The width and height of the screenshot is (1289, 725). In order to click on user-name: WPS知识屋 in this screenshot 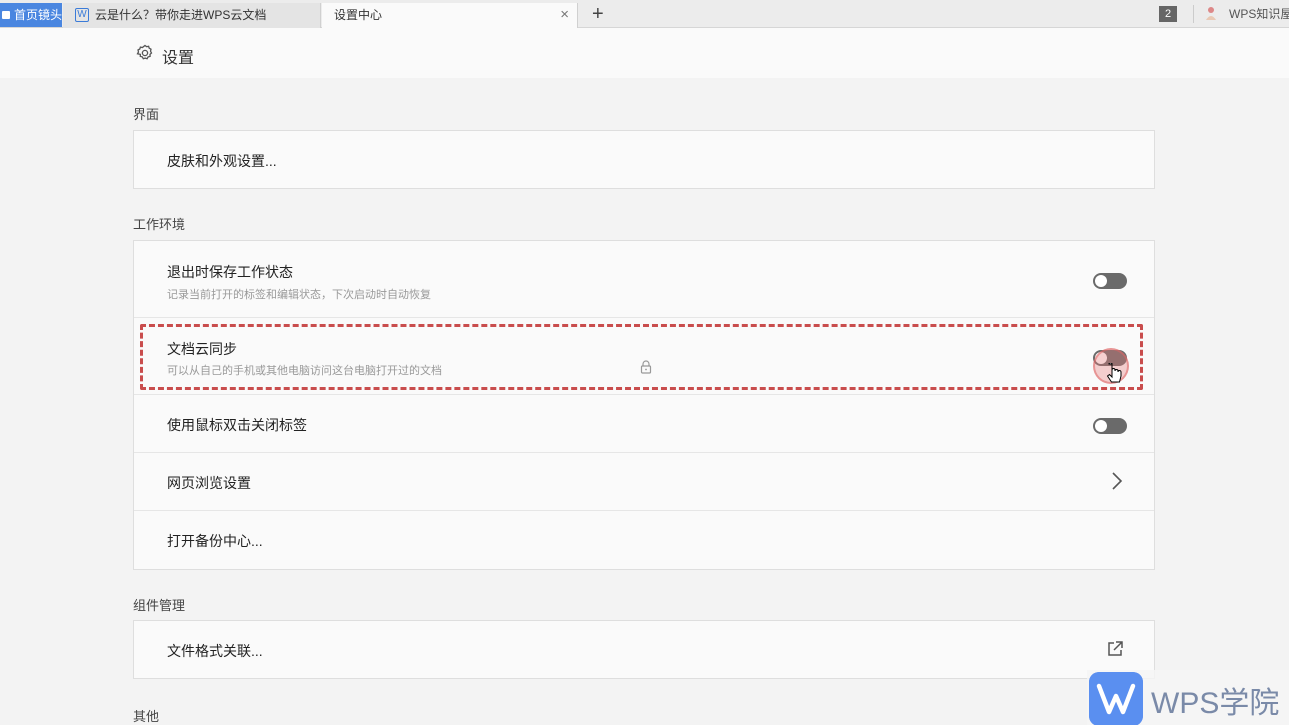, I will do `click(1259, 13)`.